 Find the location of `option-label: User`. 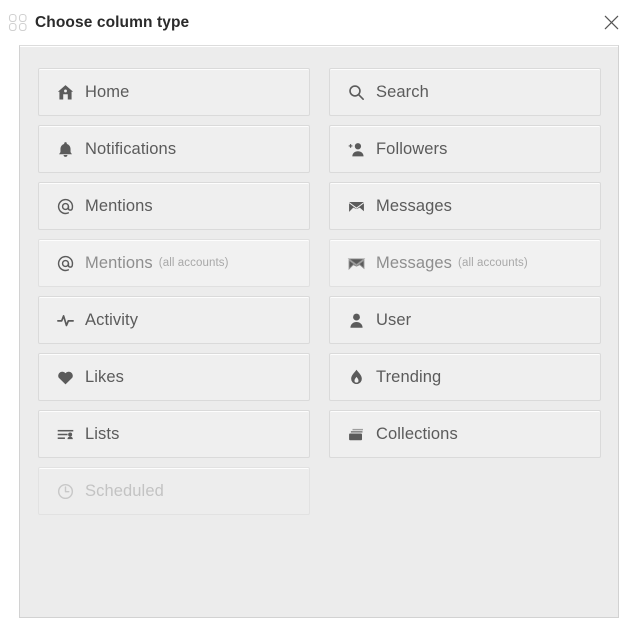

option-label: User is located at coordinates (394, 319).